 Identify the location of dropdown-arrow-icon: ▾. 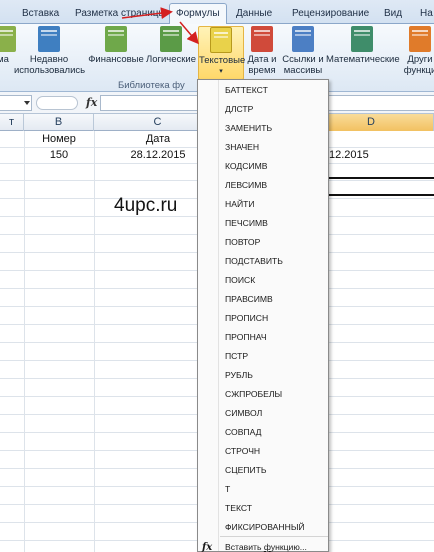
(221, 71).